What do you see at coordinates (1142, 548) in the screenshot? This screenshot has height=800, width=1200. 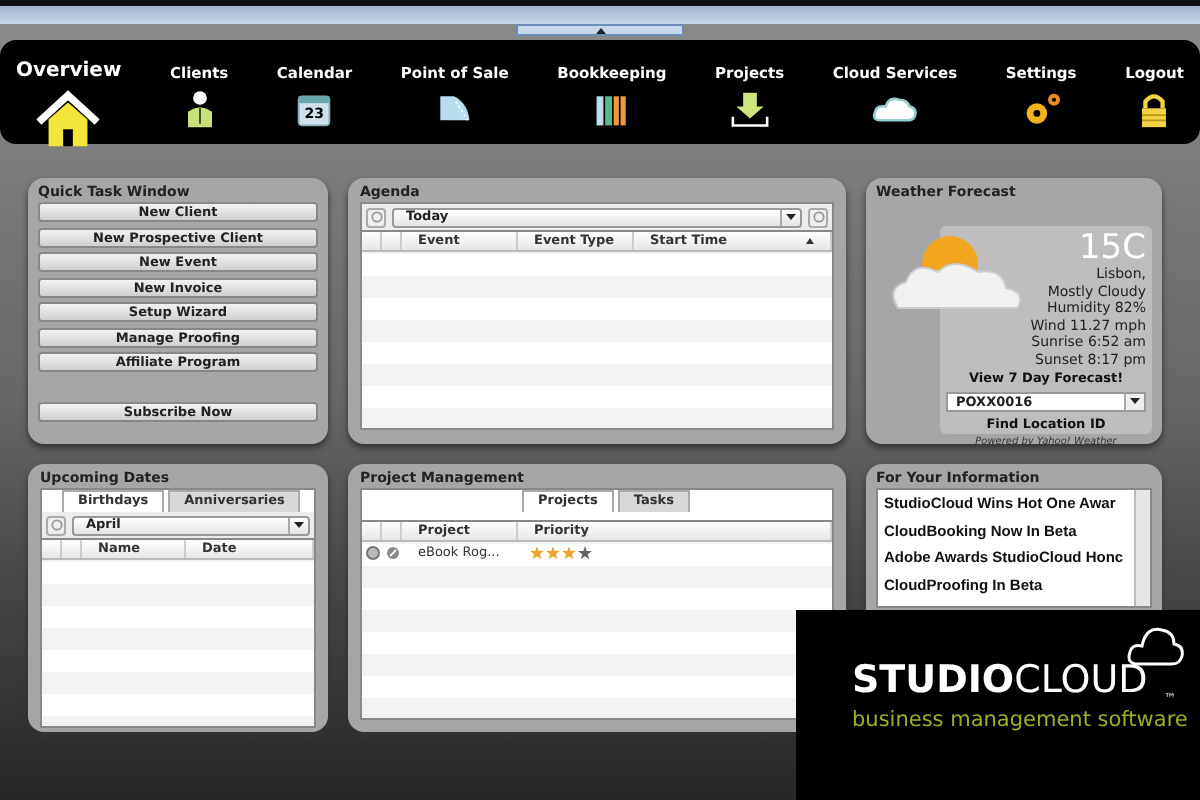 I see `scrollbar` at bounding box center [1142, 548].